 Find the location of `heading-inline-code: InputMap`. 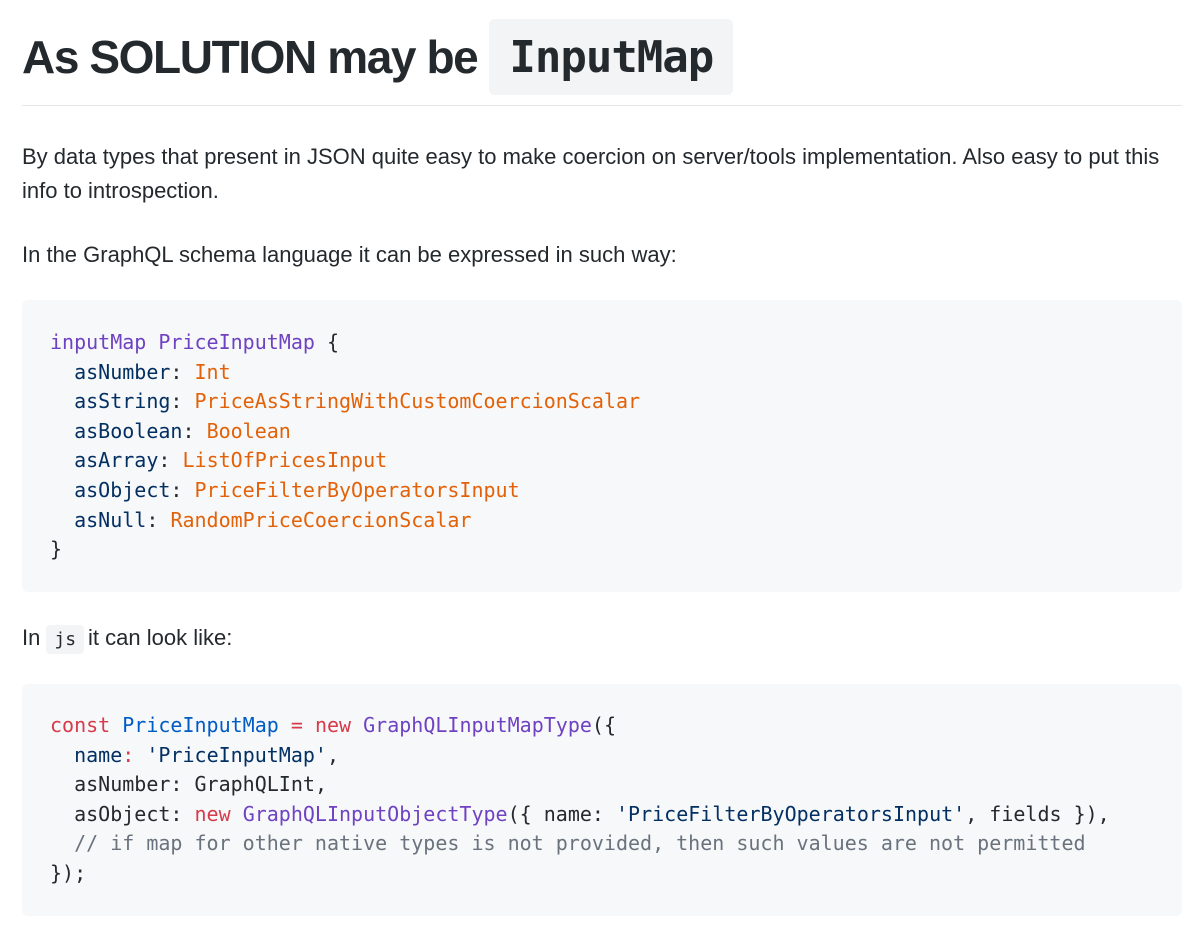

heading-inline-code: InputMap is located at coordinates (611, 56).